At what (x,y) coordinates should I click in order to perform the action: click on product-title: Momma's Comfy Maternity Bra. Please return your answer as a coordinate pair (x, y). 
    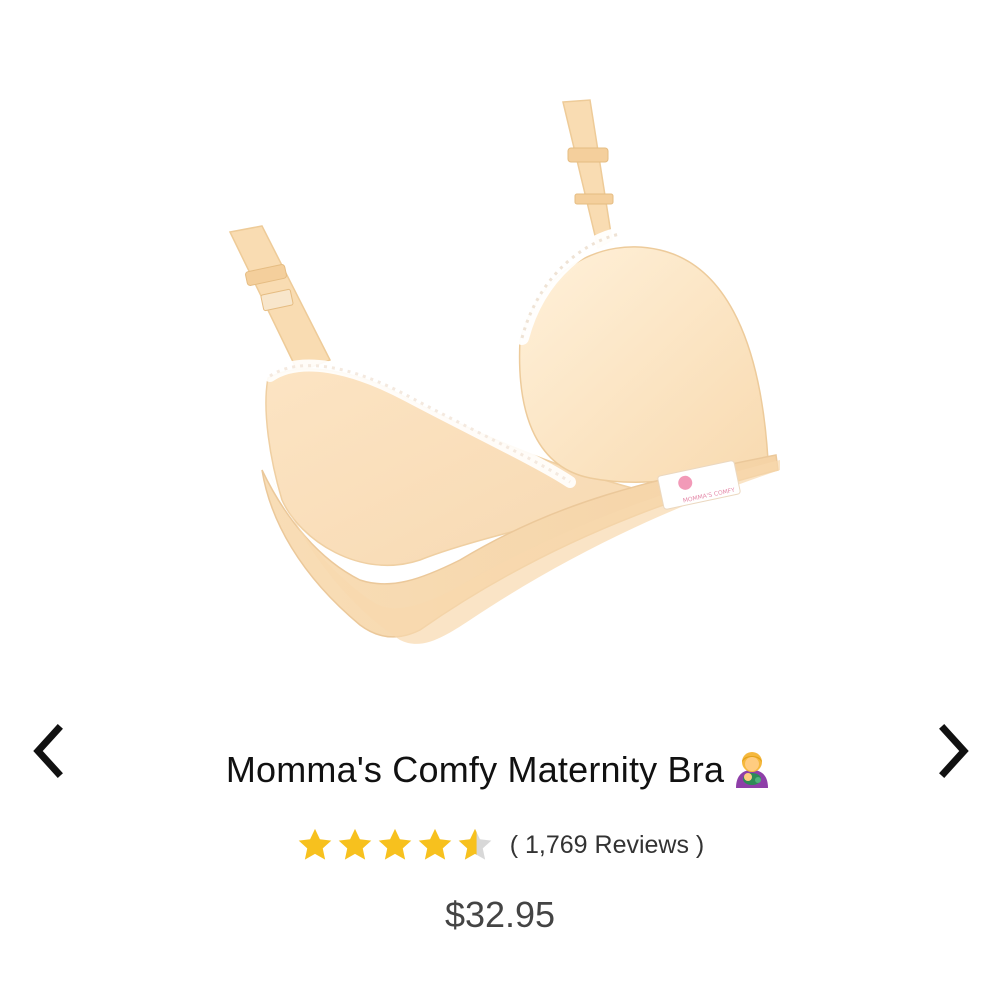
    Looking at the image, I should click on (475, 770).